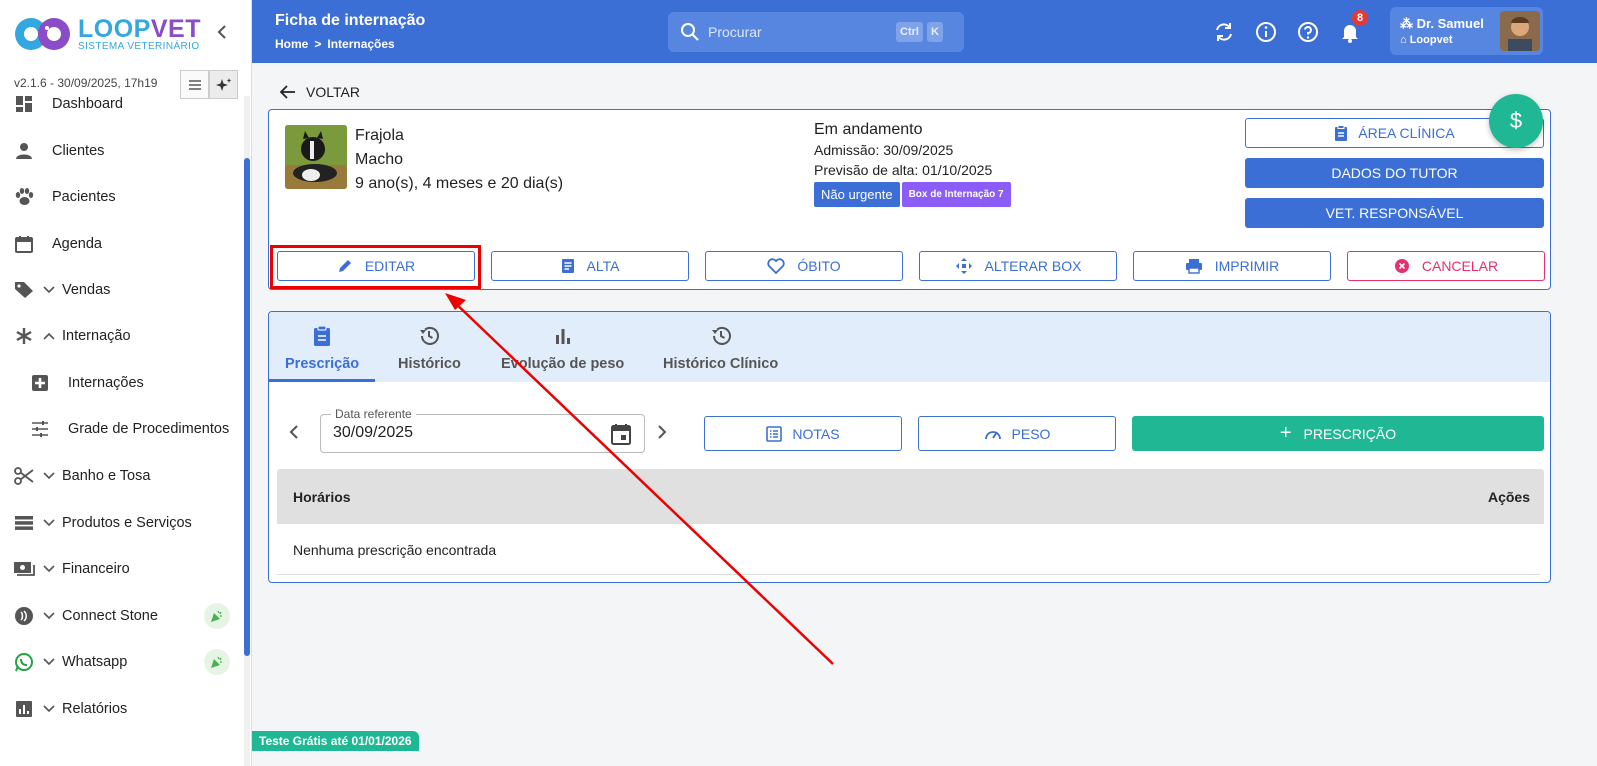 The height and width of the screenshot is (766, 1597). I want to click on cancel-label: CANCELAR, so click(1460, 266).